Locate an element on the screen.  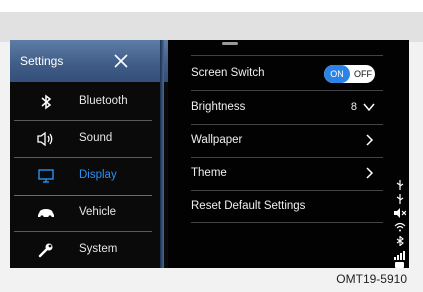
scroll-handle is located at coordinates (230, 43).